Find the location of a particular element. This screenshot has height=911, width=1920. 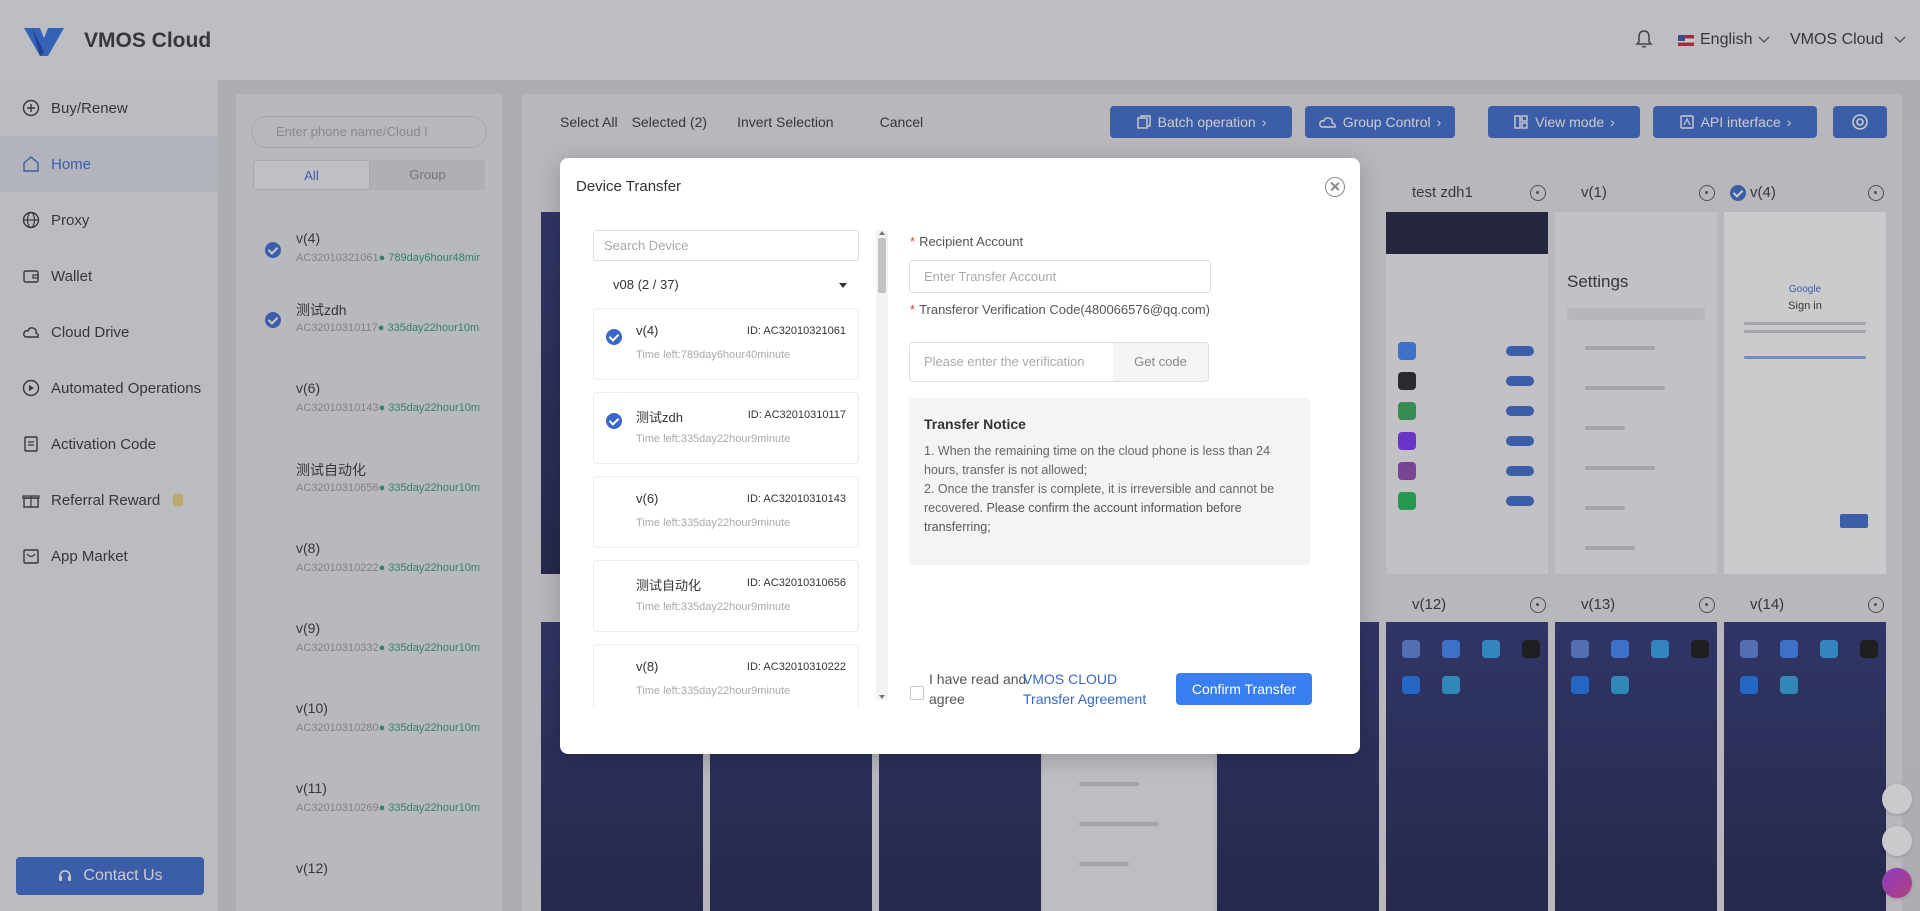

device-id: ID: AC32010310656 is located at coordinates (796, 583).